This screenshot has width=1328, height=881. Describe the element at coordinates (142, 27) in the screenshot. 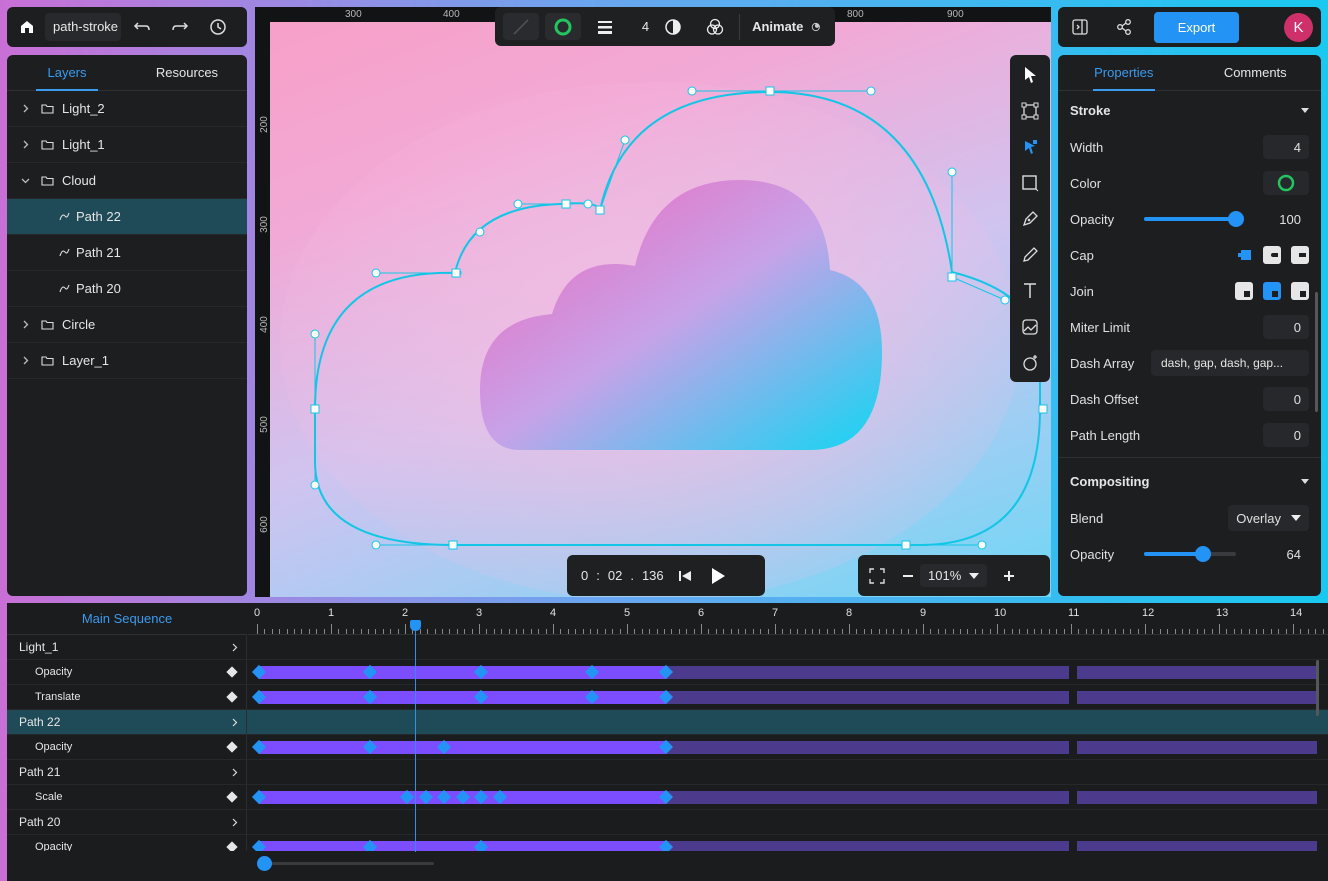

I see `undo-icon` at that location.